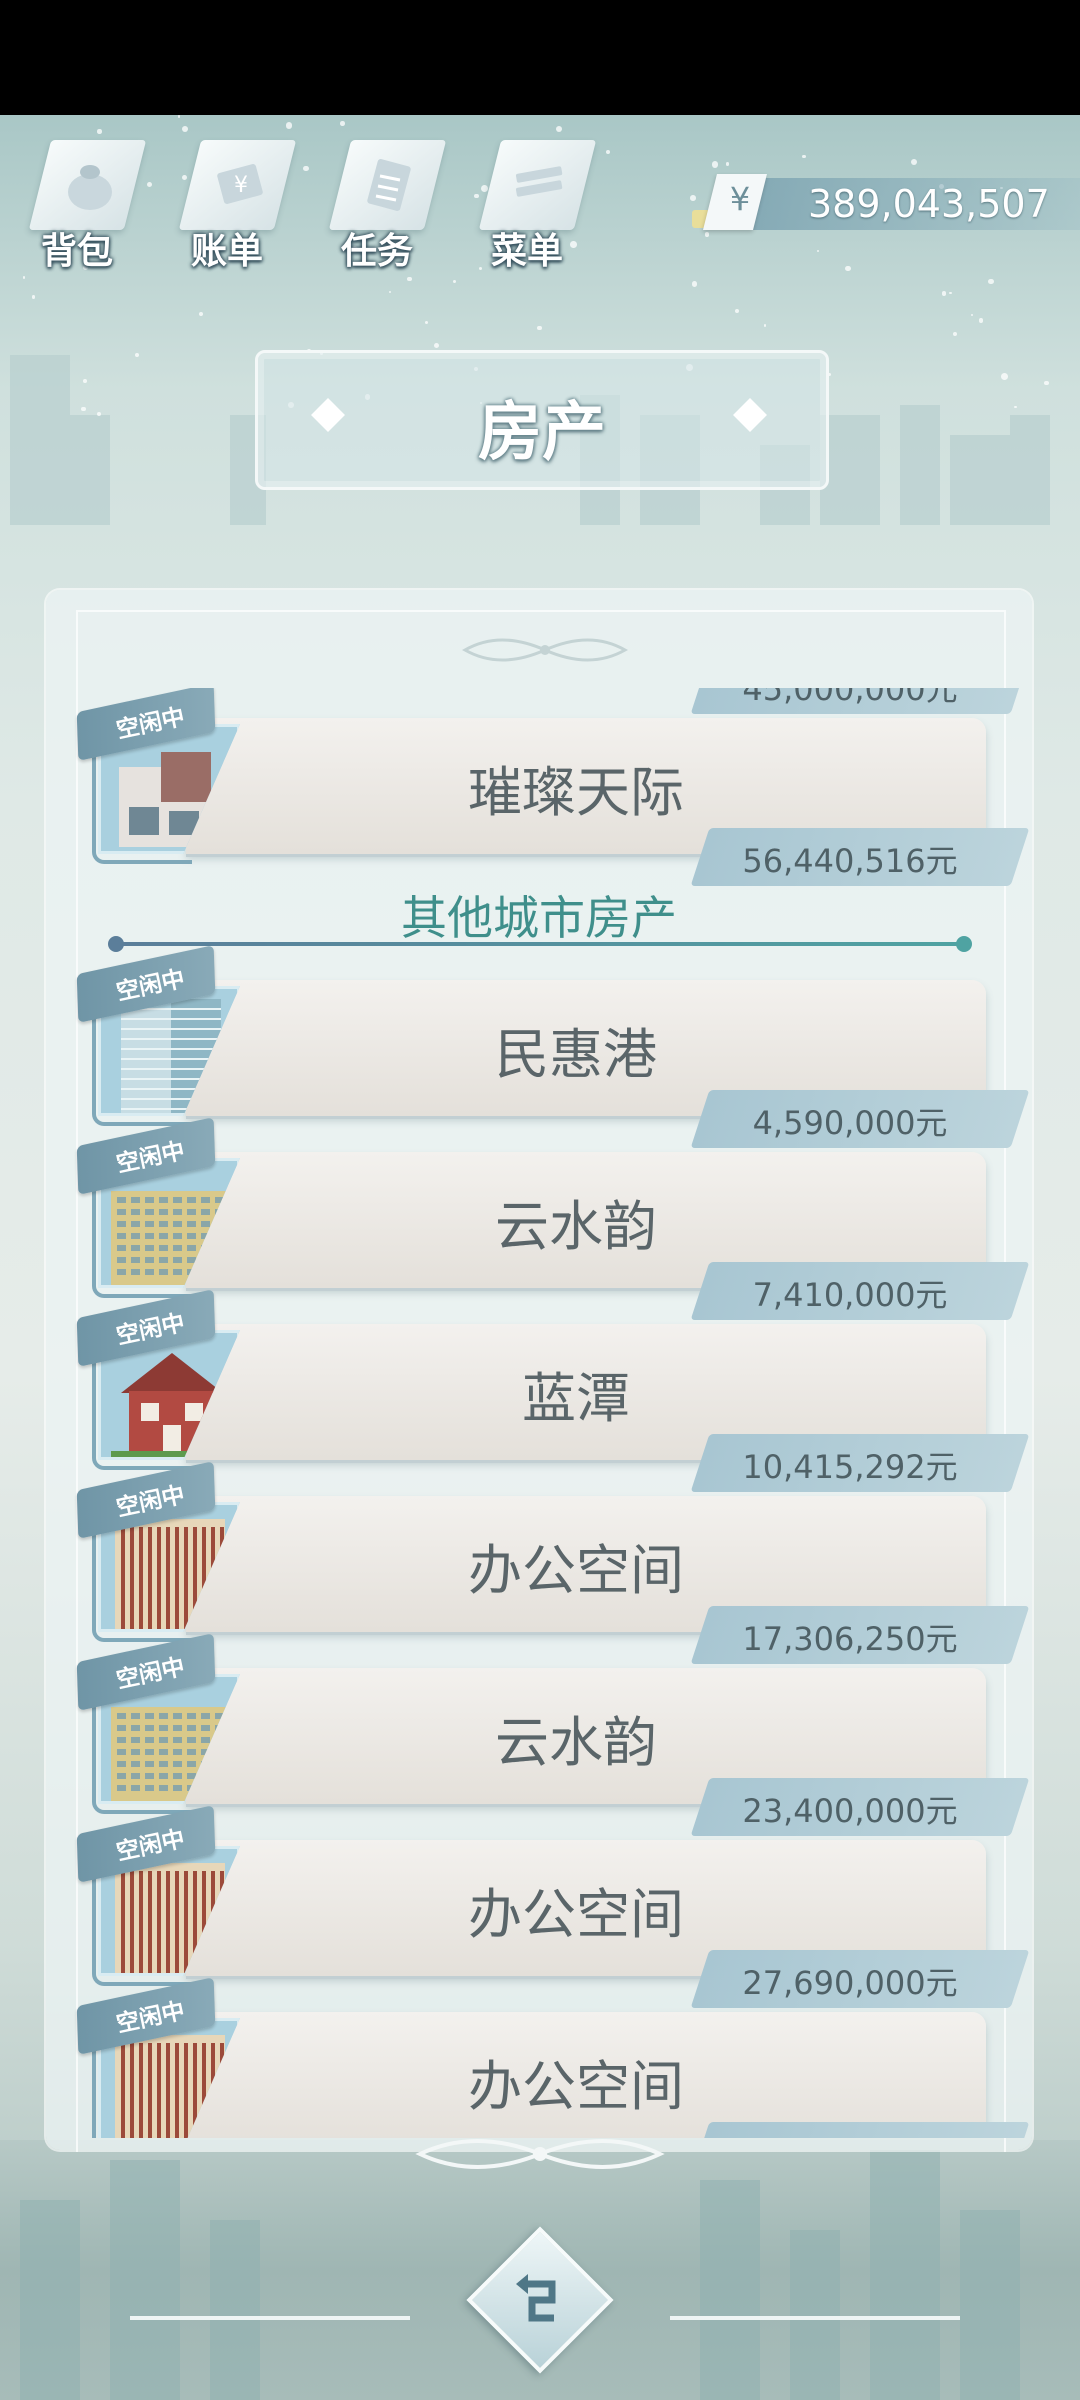  What do you see at coordinates (850, 2134) in the screenshot?
I see `property-price: 33,150,000元` at bounding box center [850, 2134].